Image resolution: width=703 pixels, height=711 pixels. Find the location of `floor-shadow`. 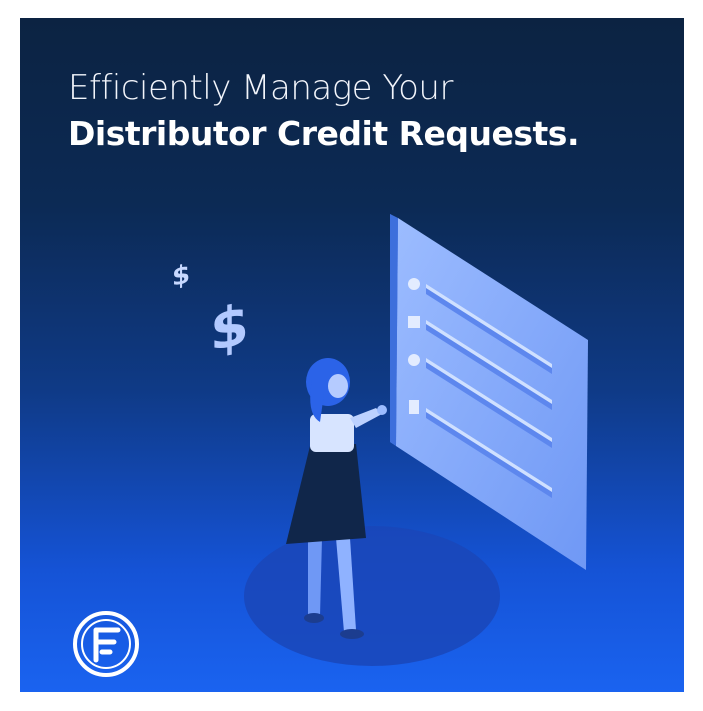

floor-shadow is located at coordinates (372, 596).